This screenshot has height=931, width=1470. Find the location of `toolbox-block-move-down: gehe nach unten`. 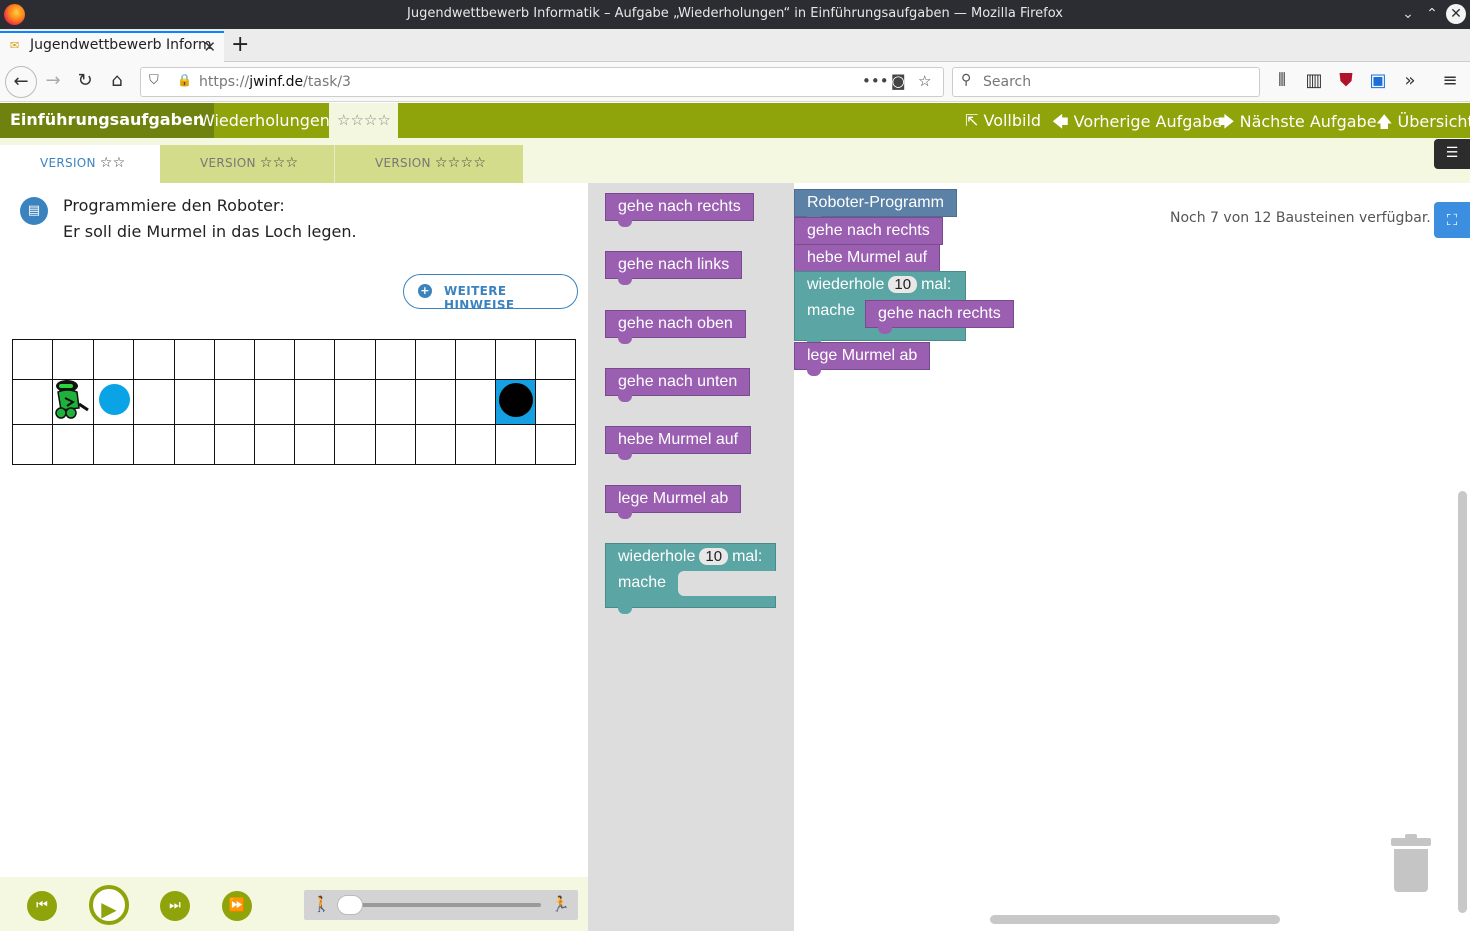

toolbox-block-move-down: gehe nach unten is located at coordinates (678, 385).